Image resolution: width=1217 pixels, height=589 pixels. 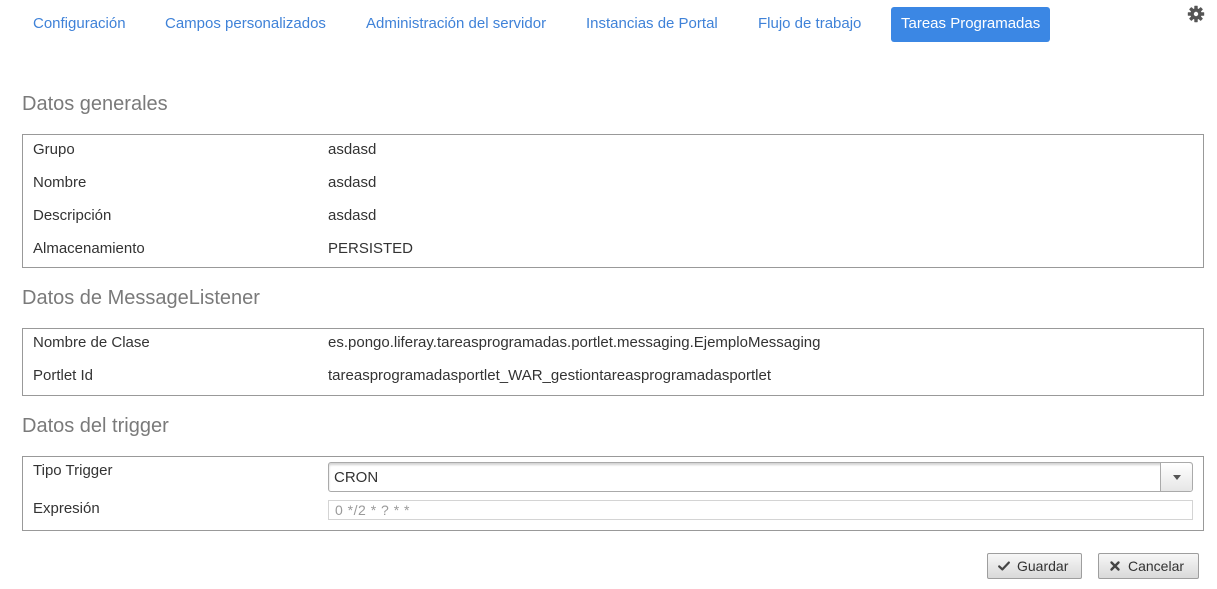 What do you see at coordinates (456, 24) in the screenshot?
I see `tab-administracion-servidor: Administración del servidor` at bounding box center [456, 24].